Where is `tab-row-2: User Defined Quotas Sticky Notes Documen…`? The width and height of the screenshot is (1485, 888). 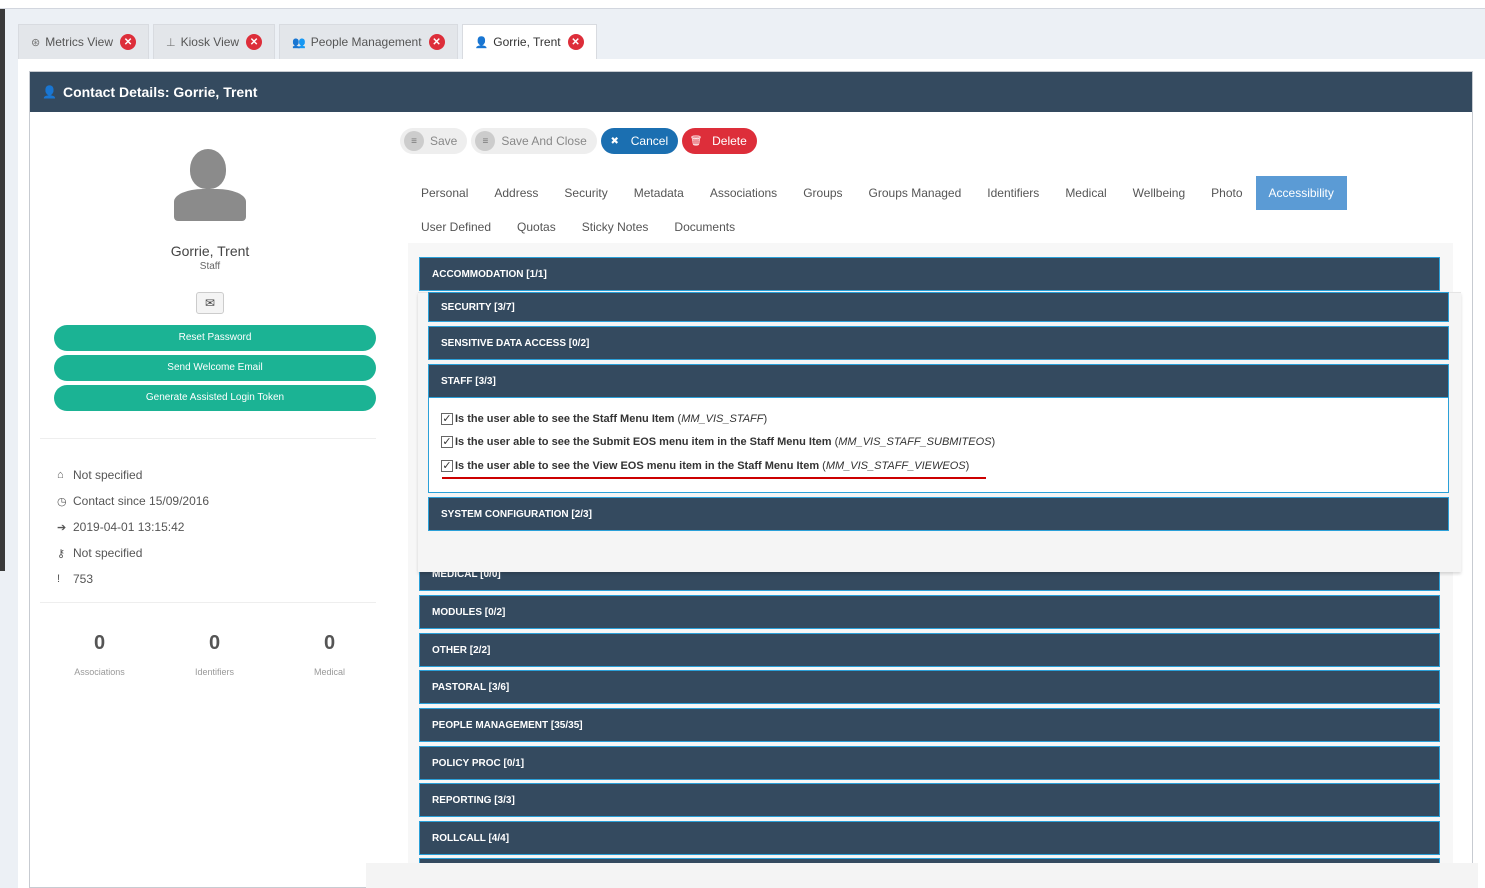 tab-row-2: User Defined Quotas Sticky Notes Documen… is located at coordinates (888, 227).